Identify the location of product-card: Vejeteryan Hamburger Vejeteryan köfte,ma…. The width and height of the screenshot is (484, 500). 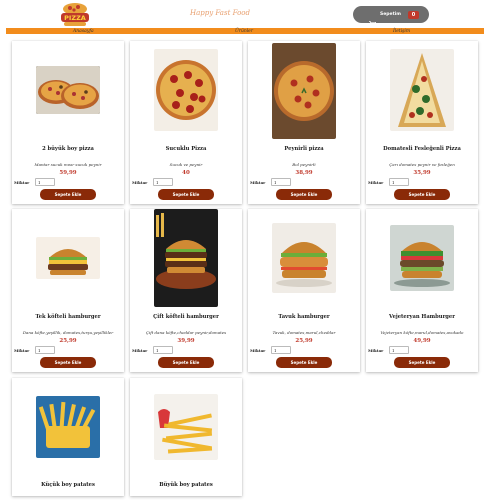
(422, 290).